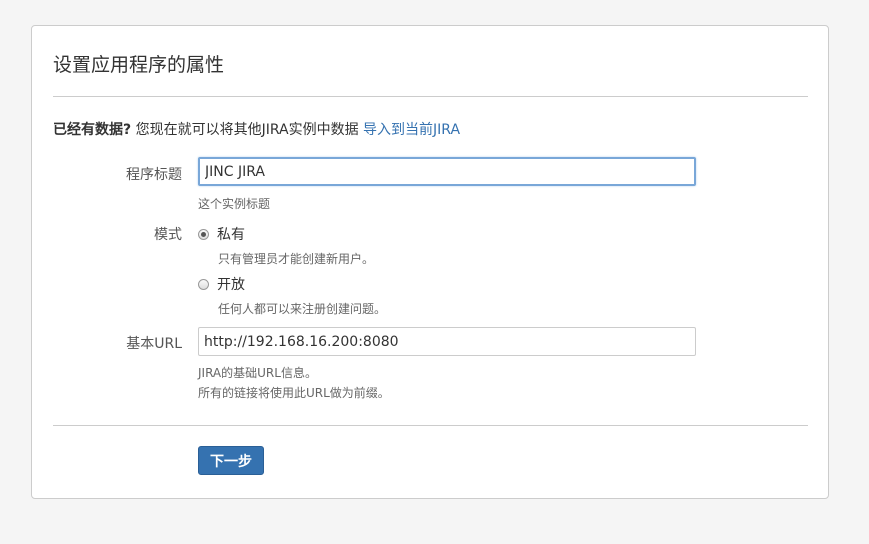 This screenshot has height=544, width=869. What do you see at coordinates (231, 235) in the screenshot?
I see `mode-private-label: 私有` at bounding box center [231, 235].